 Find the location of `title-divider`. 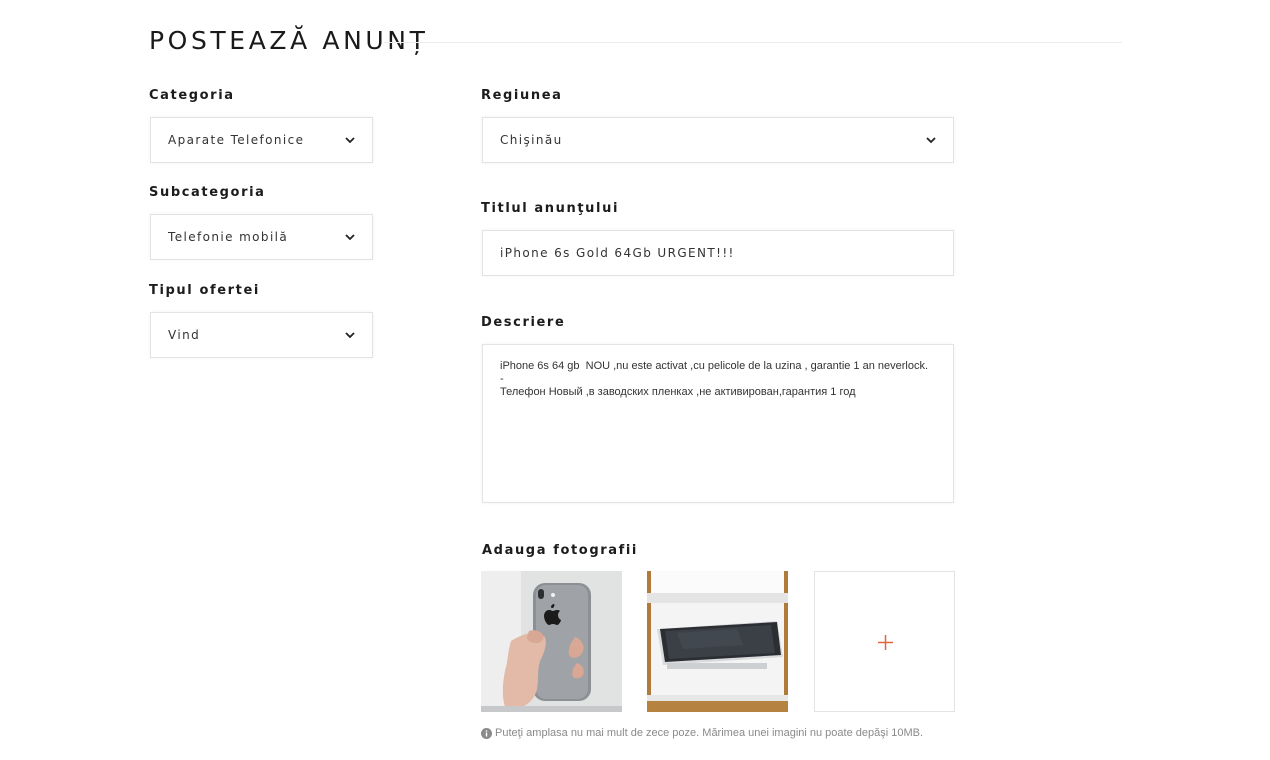

title-divider is located at coordinates (753, 42).